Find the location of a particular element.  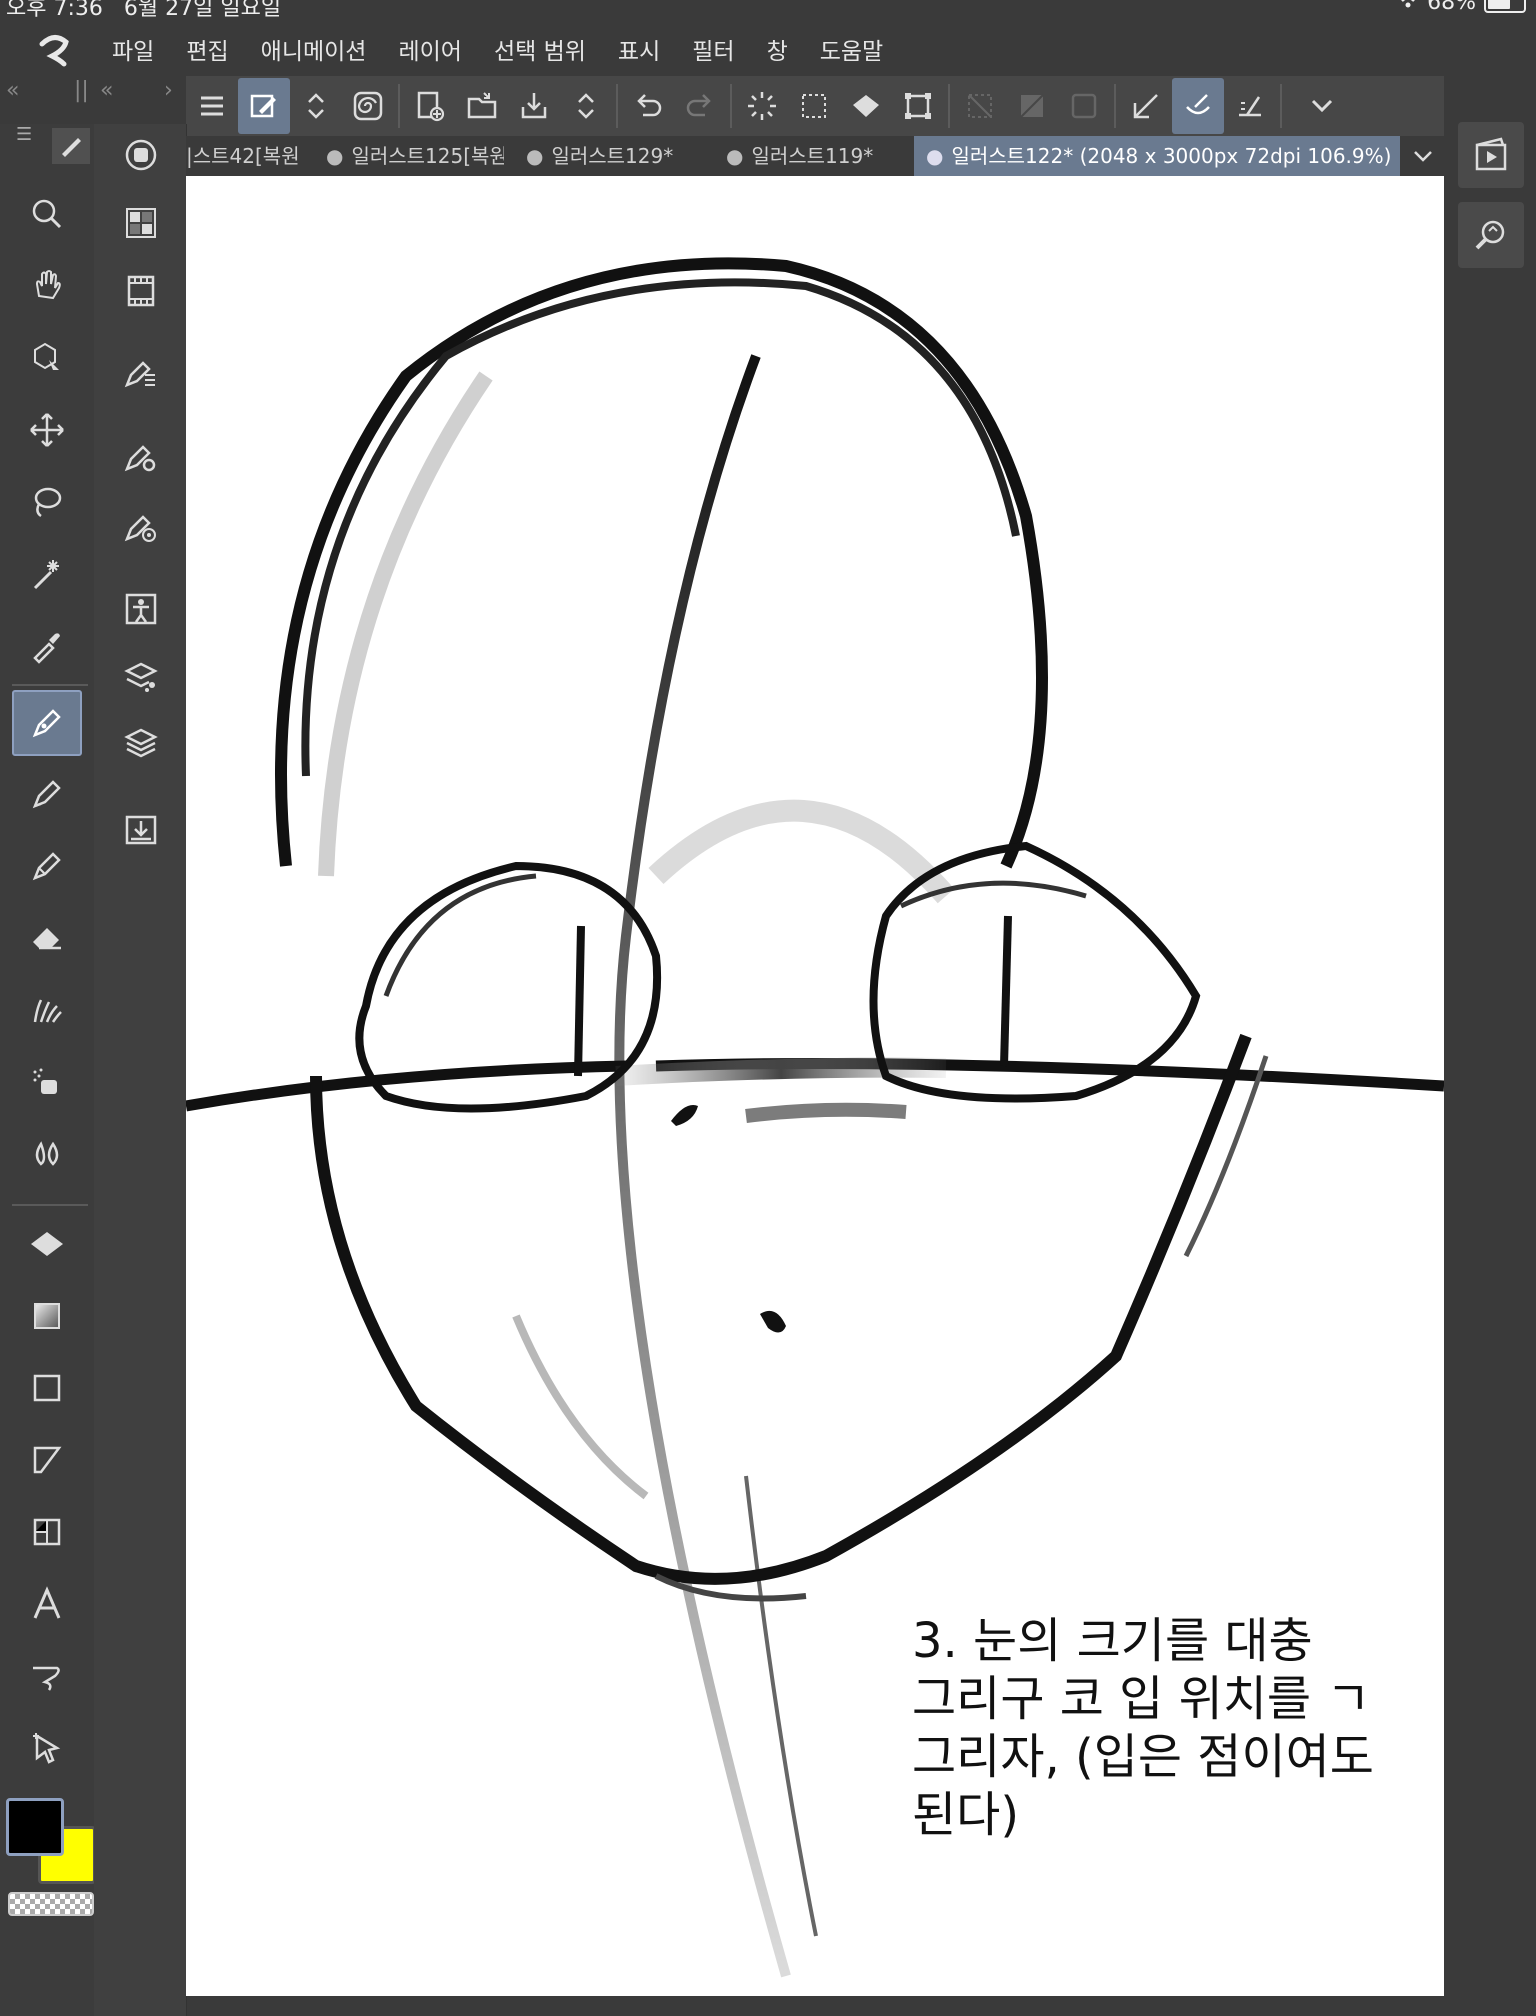

spiral-icon is located at coordinates (368, 106).